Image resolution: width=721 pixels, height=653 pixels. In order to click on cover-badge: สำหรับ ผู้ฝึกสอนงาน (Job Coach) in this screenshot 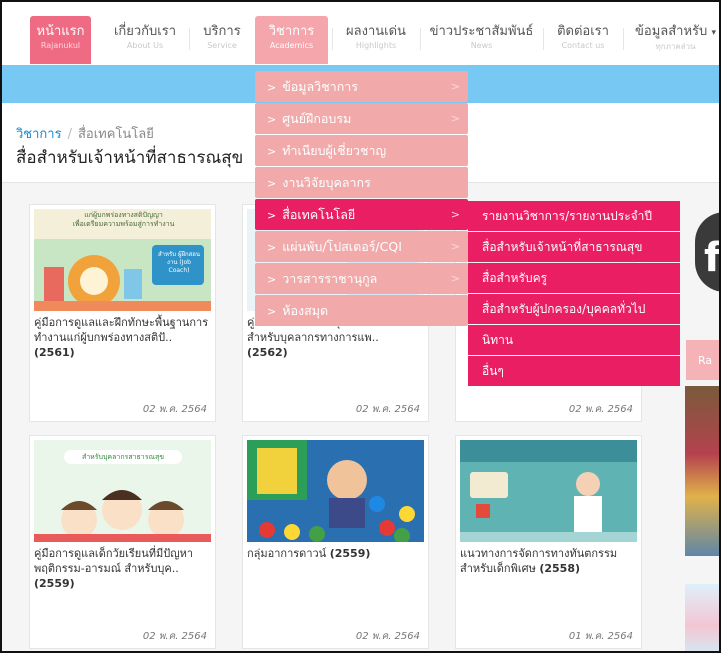, I will do `click(179, 262)`.